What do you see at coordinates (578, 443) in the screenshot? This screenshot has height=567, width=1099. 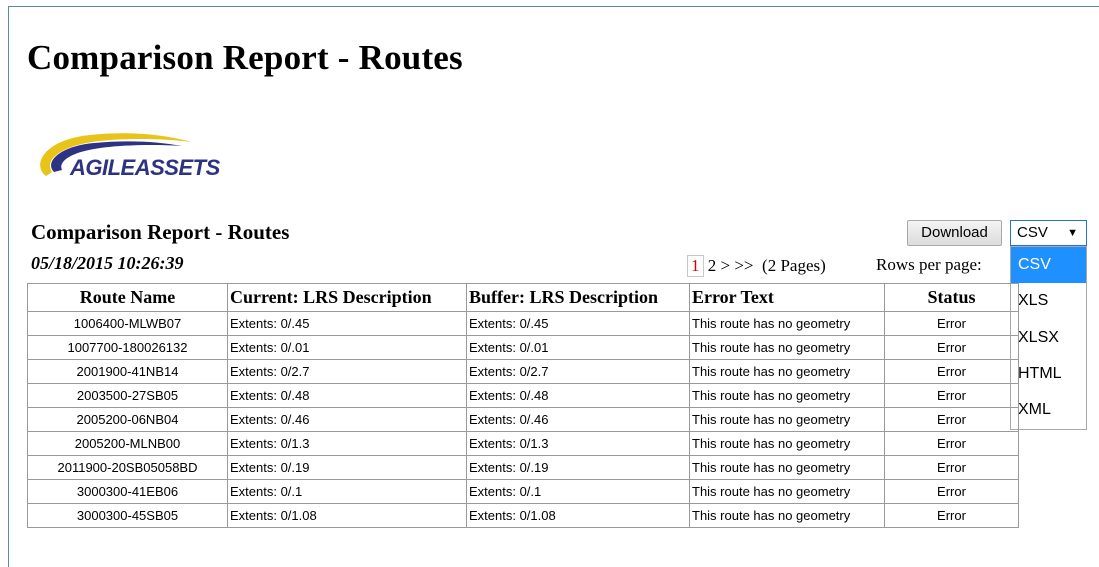 I see `buffer-lrs-cell: Extents: 0/1.3` at bounding box center [578, 443].